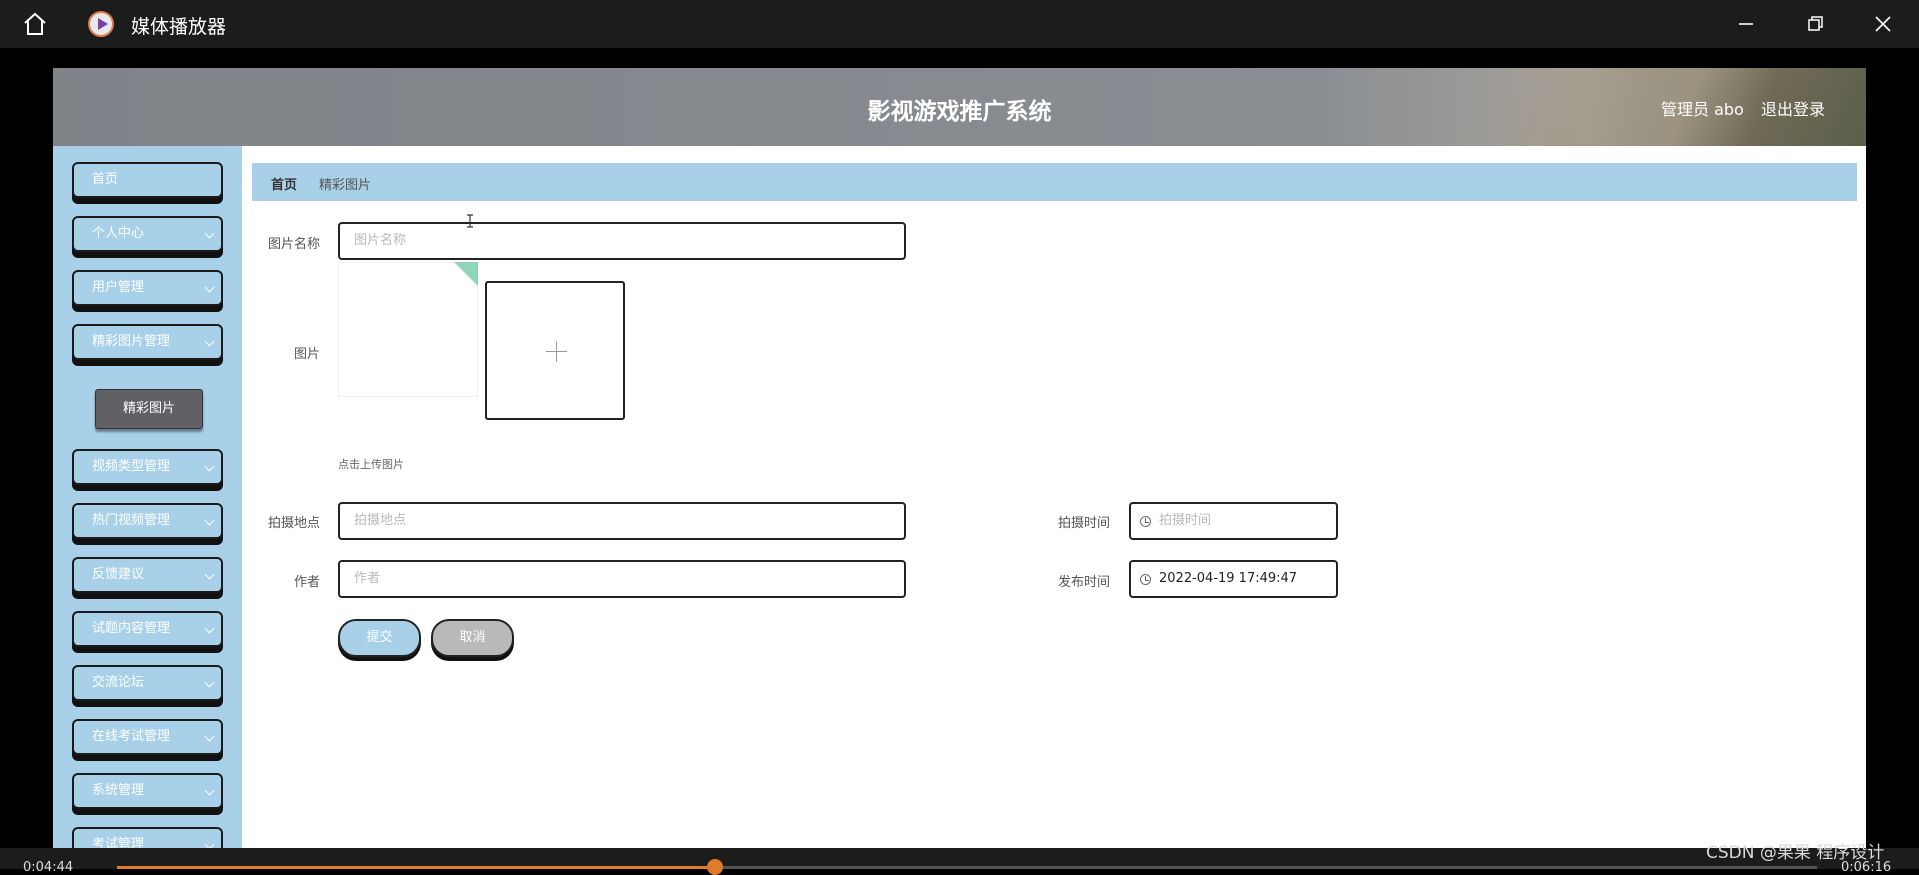  I want to click on breadcrumb-current: 精彩图片, so click(345, 185).